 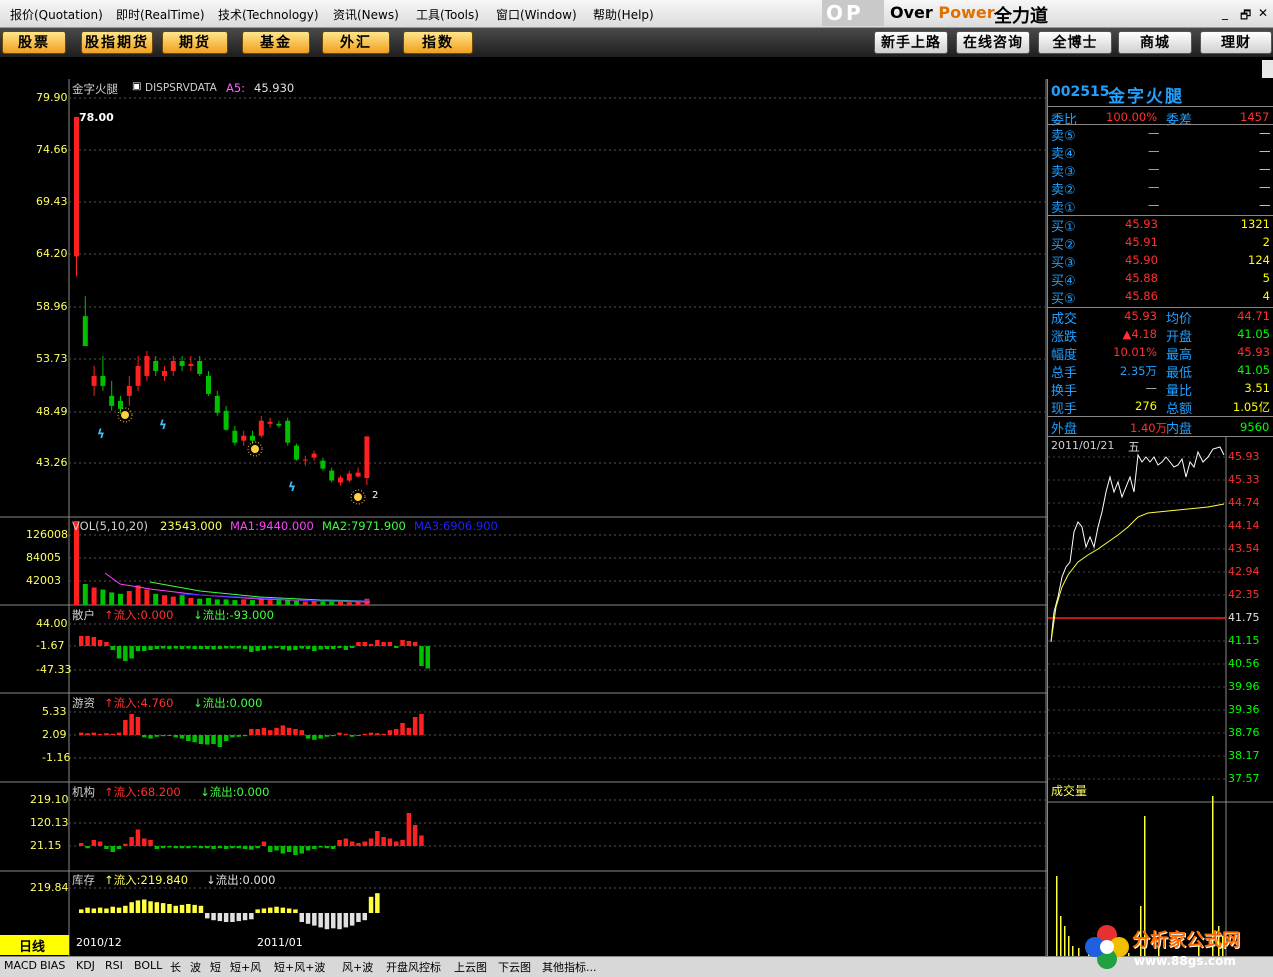 I want to click on btn-forex: 外汇, so click(x=356, y=42).